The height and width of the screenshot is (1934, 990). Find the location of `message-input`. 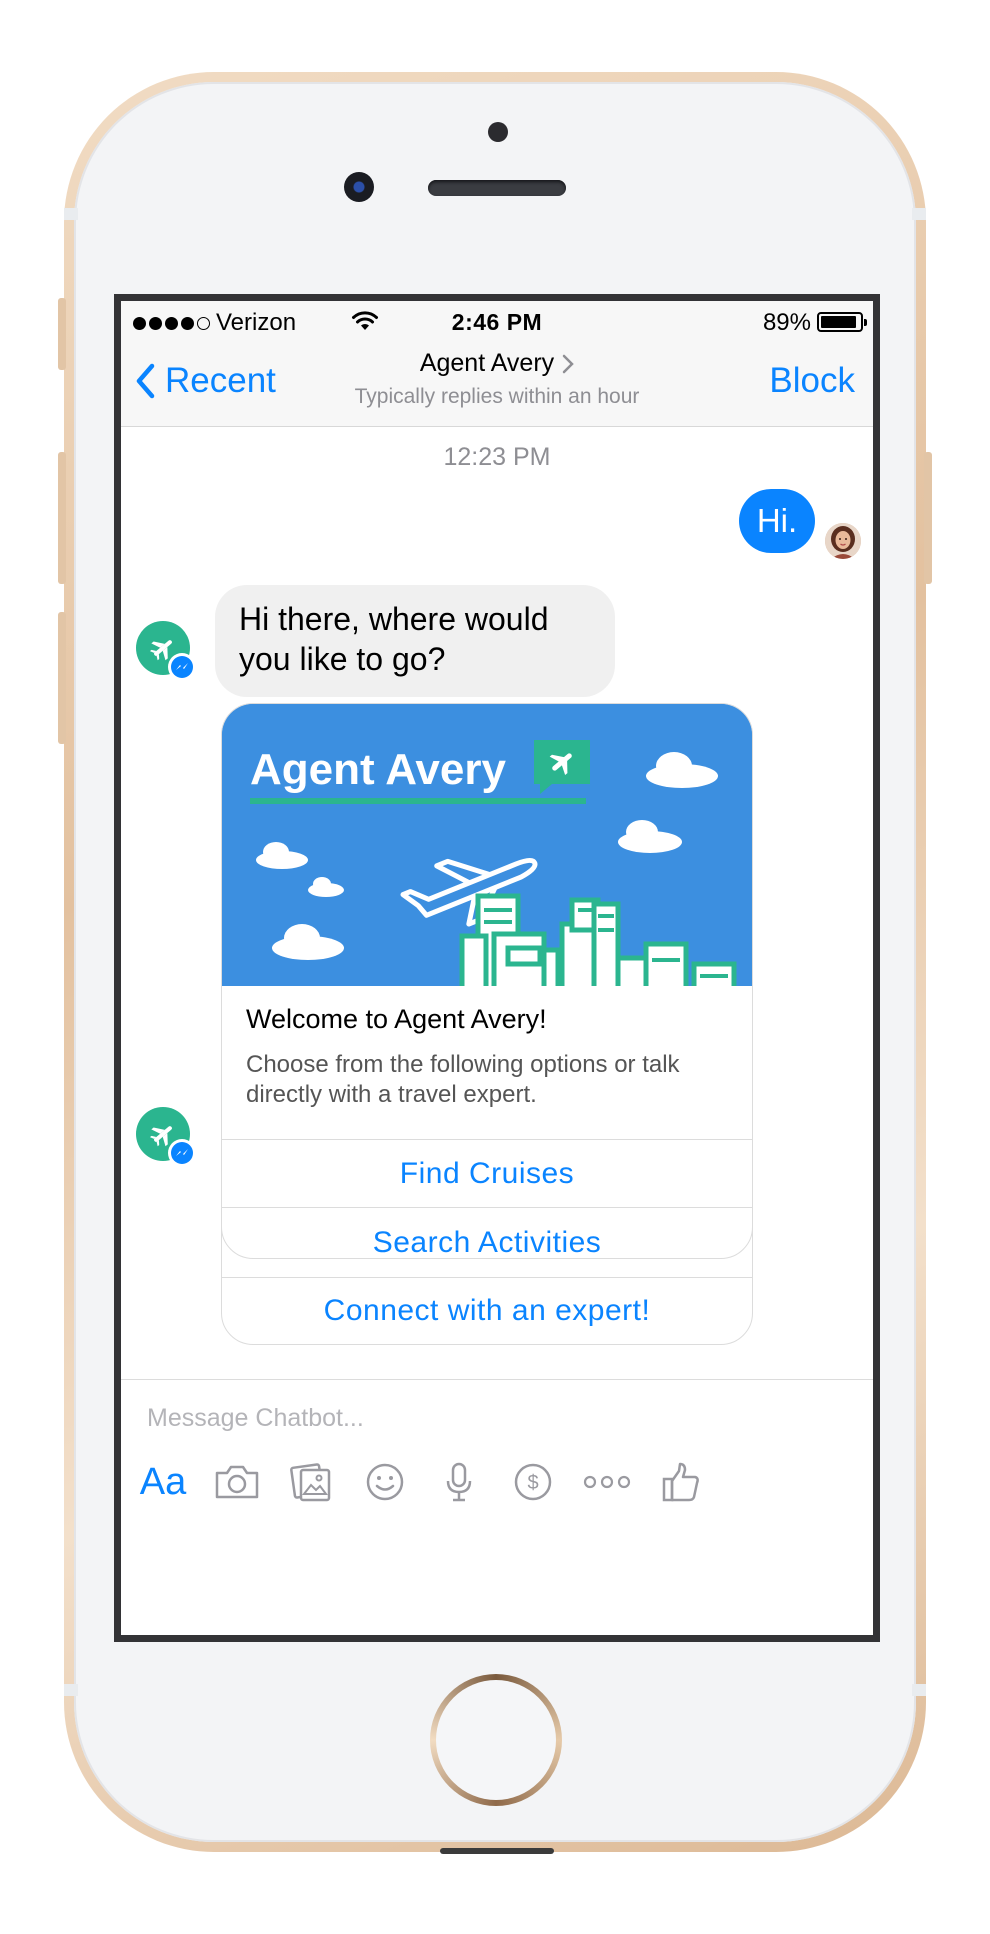

message-input is located at coordinates (497, 1418).